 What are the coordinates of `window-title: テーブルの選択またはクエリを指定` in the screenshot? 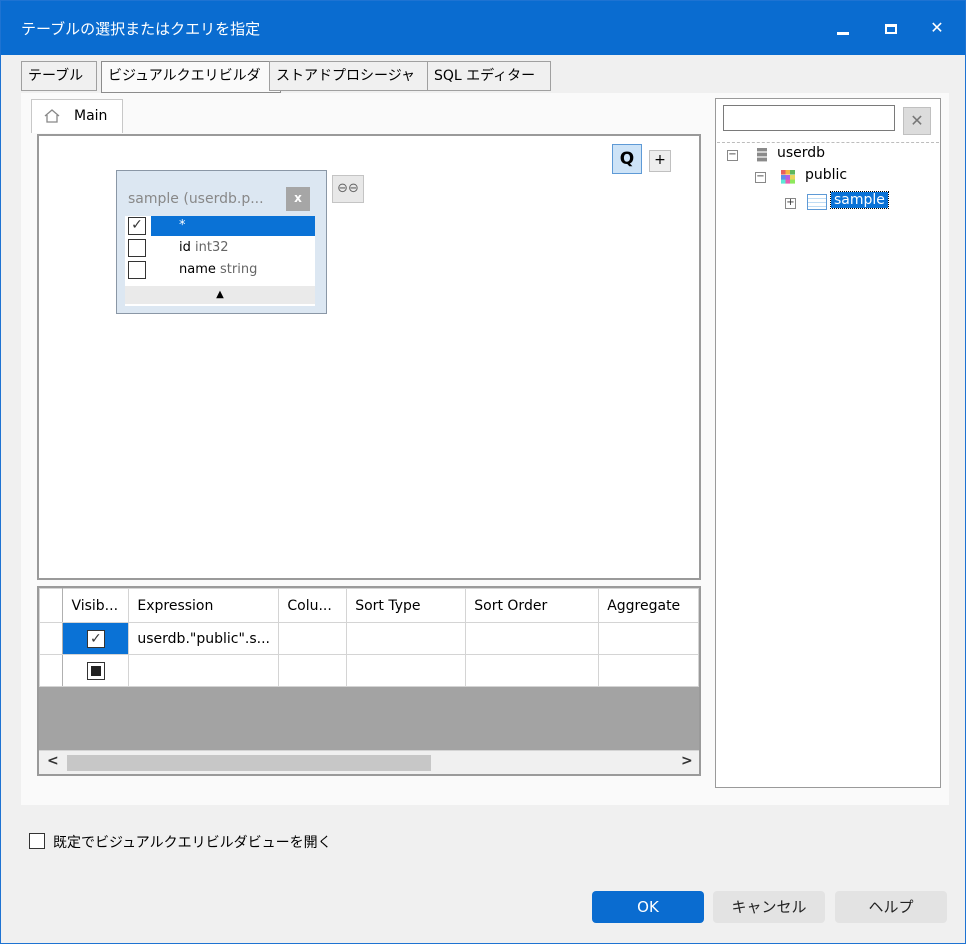 It's located at (141, 29).